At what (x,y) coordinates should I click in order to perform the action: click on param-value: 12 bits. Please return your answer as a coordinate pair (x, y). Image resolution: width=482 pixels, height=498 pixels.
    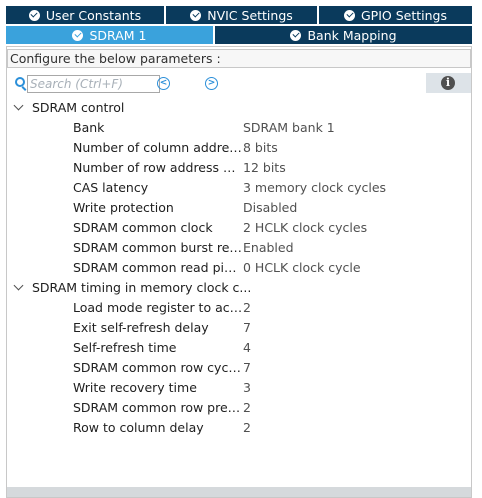
    Looking at the image, I should click on (264, 167).